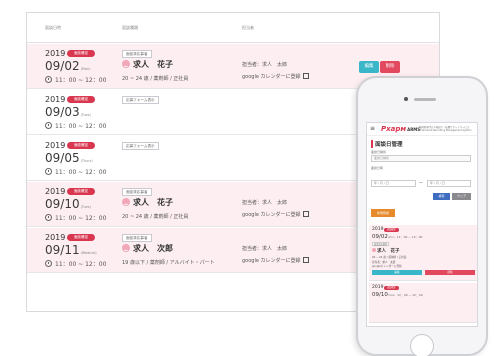 The width and height of the screenshot is (496, 356). Describe the element at coordinates (393, 183) in the screenshot. I see `date-from-input: 年 / 月 / 日` at that location.